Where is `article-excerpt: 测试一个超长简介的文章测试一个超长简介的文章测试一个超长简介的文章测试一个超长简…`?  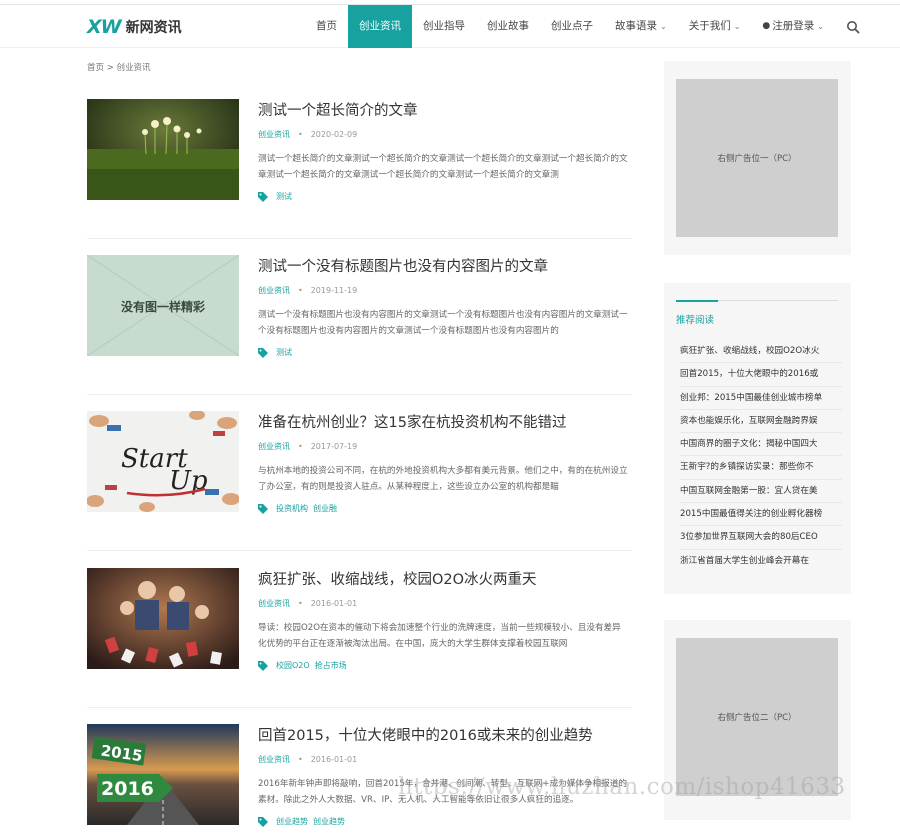 article-excerpt: 测试一个超长简介的文章测试一个超长简介的文章测试一个超长简介的文章测试一个超长简… is located at coordinates (443, 167).